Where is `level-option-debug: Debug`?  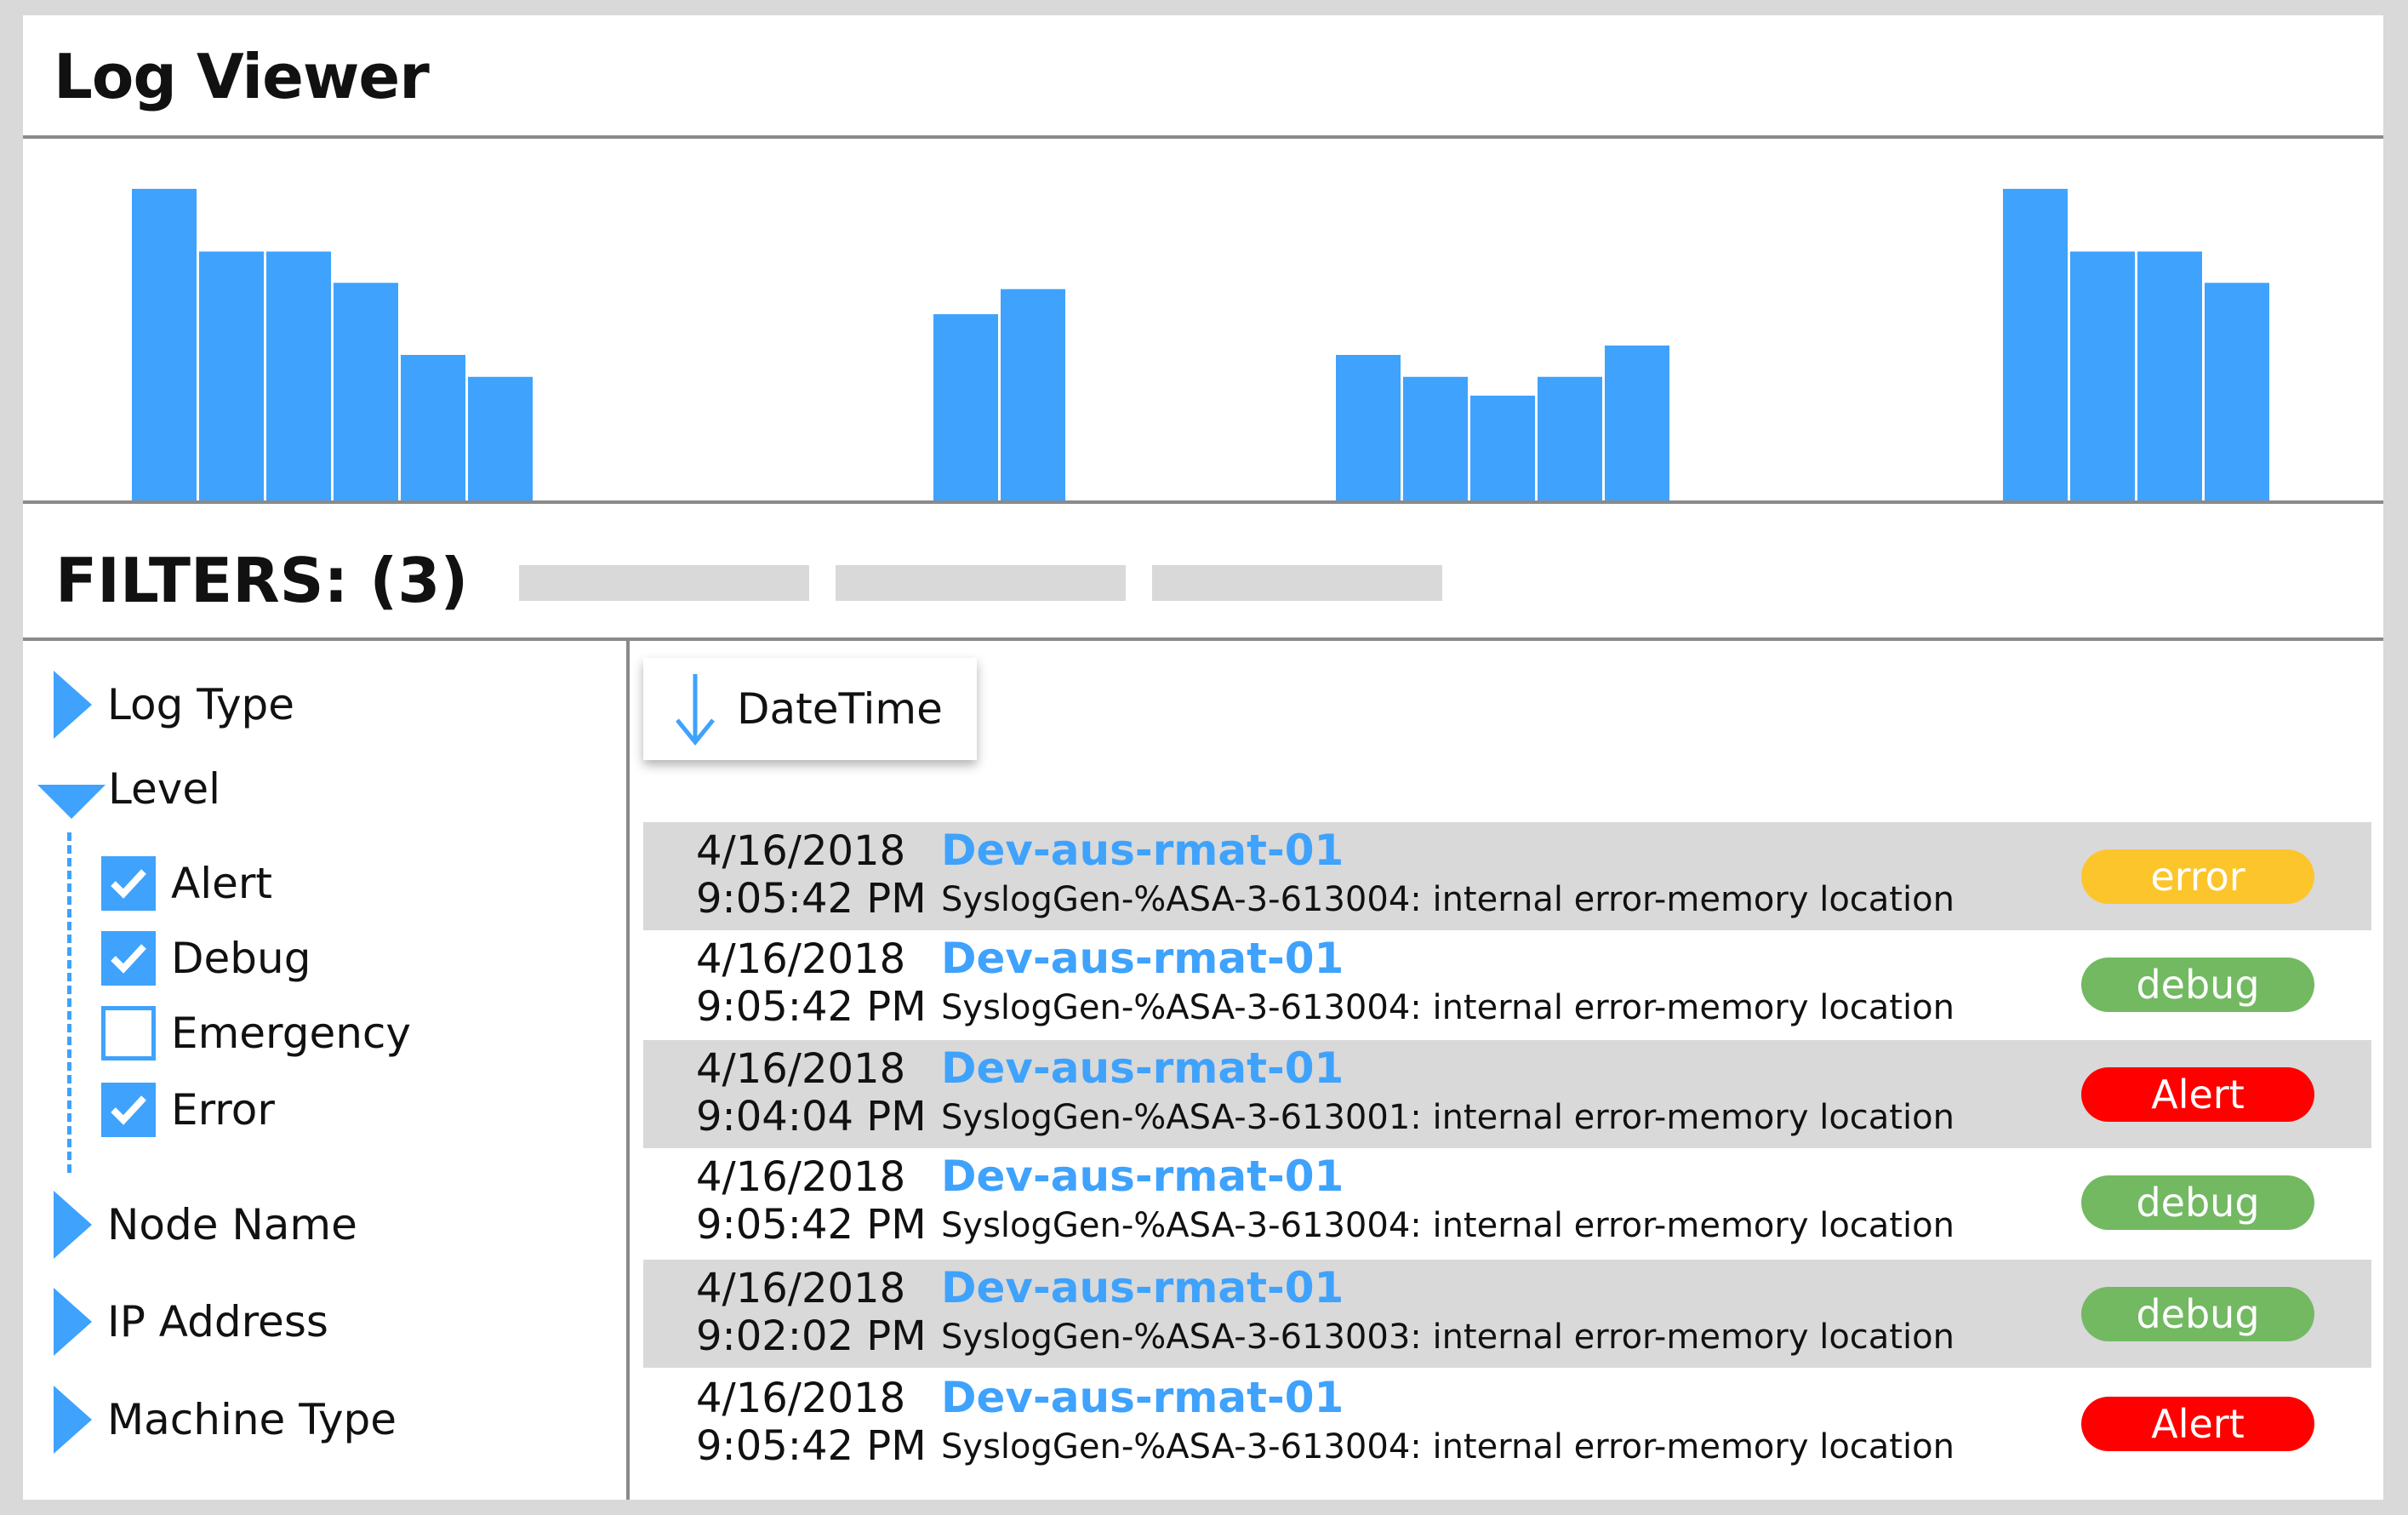 level-option-debug: Debug is located at coordinates (206, 959).